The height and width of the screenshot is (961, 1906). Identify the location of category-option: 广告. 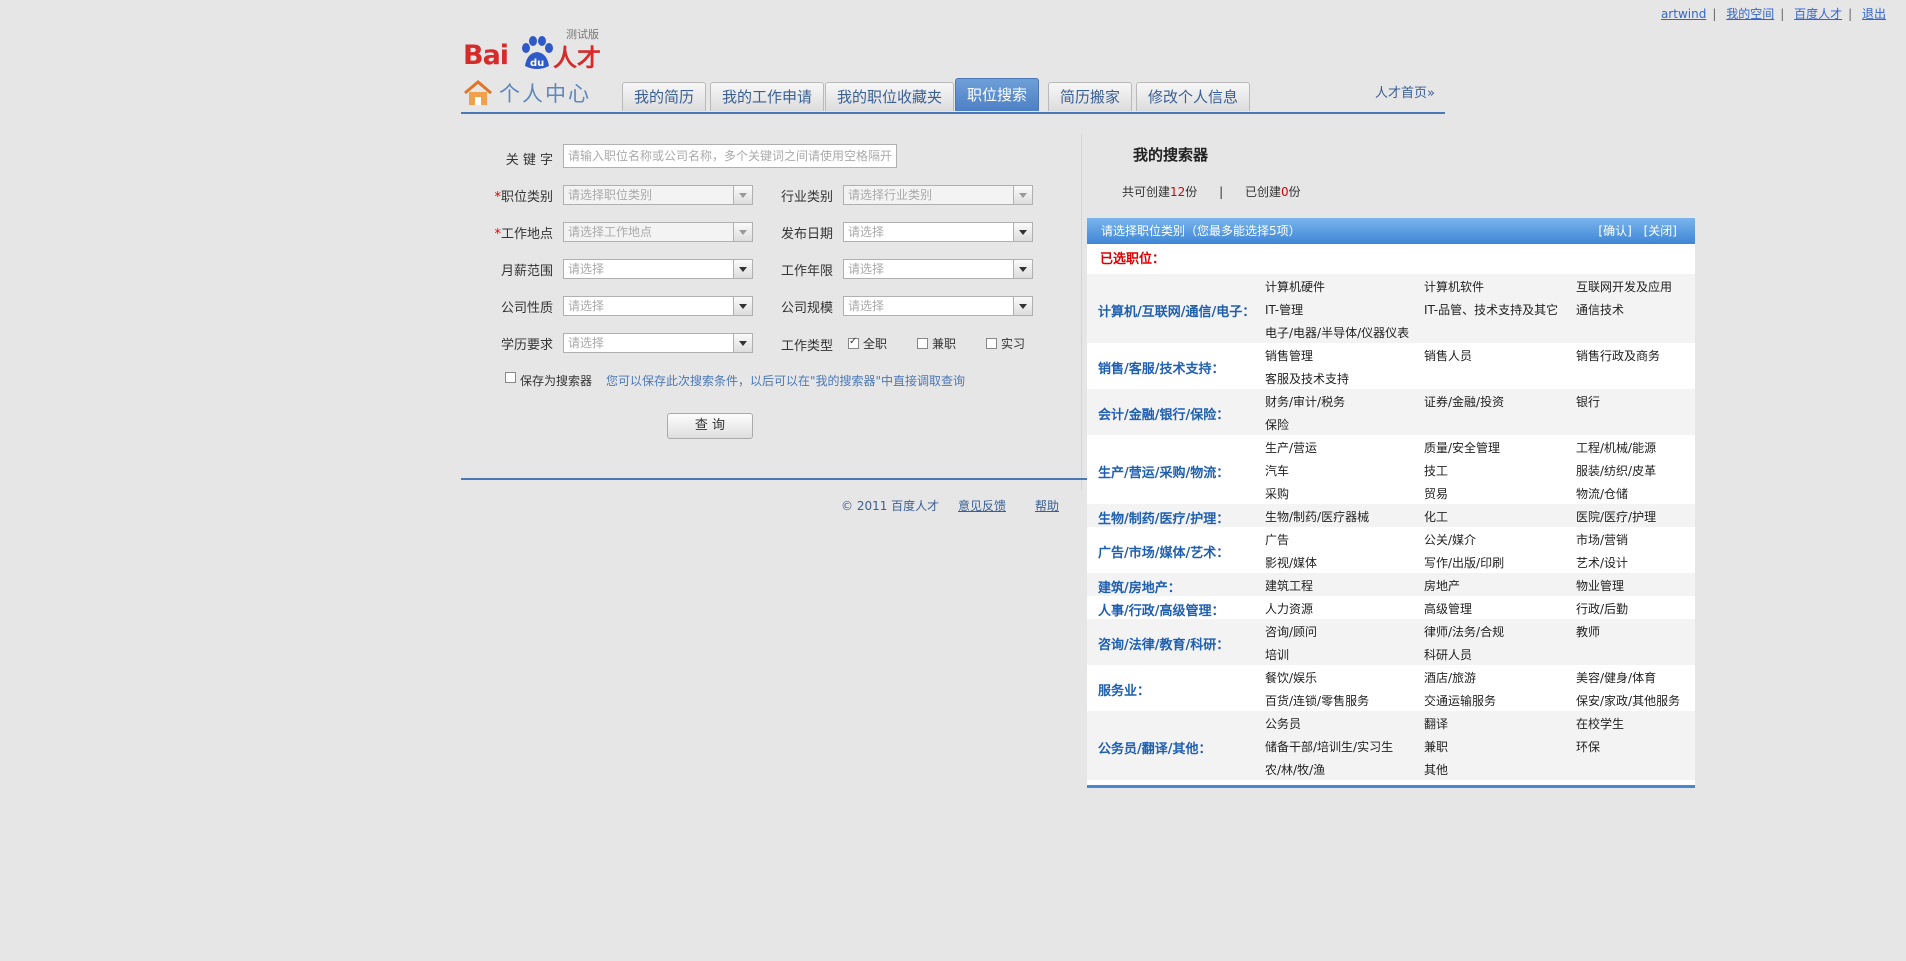
(1277, 539).